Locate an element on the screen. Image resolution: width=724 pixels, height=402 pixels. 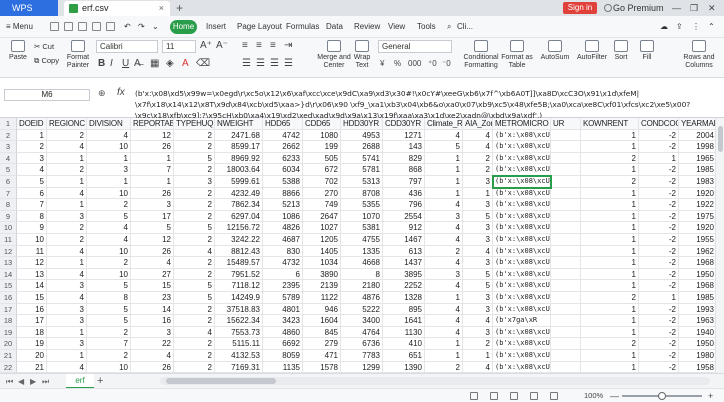
cell-hdd65: 4801 is located at coordinates (283, 309).